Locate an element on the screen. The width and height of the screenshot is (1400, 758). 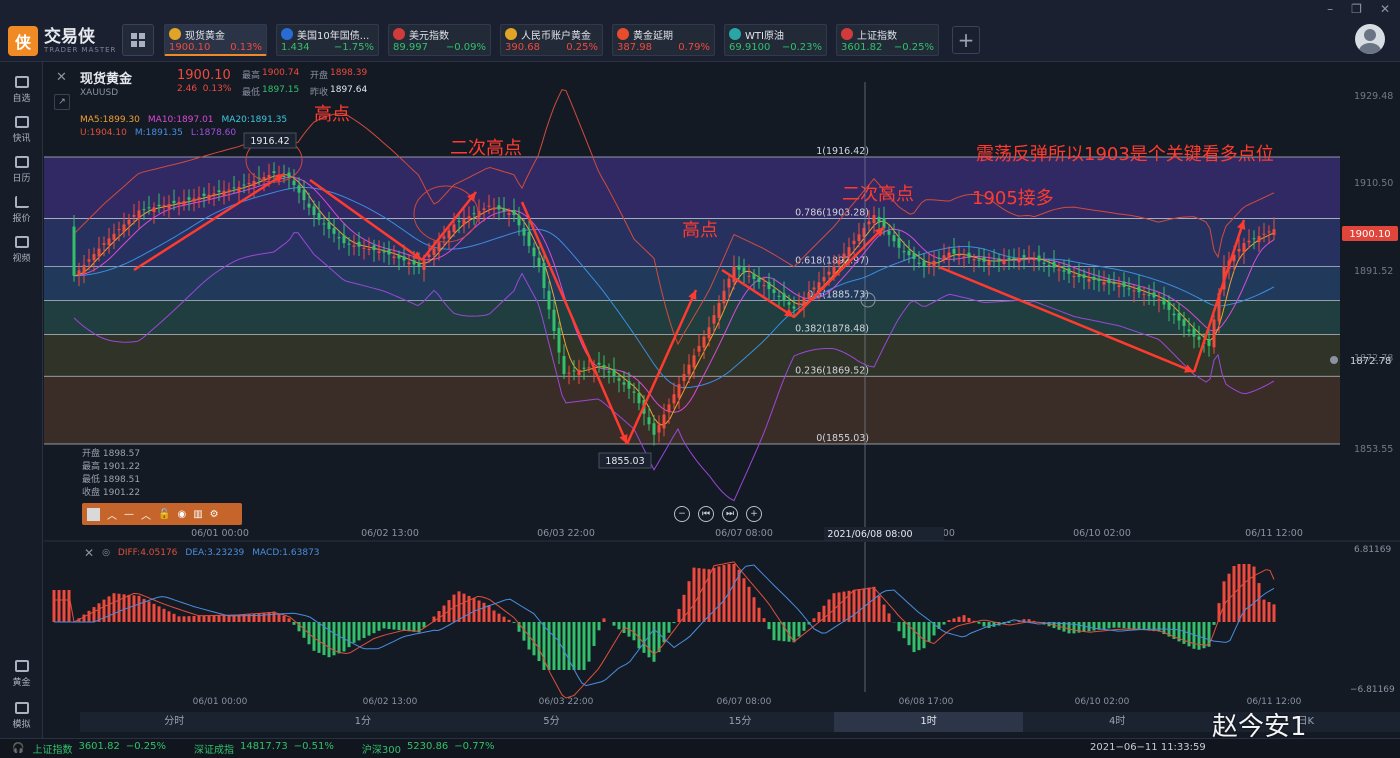
sidebar-item-video: 视频 is located at coordinates (21, 250).